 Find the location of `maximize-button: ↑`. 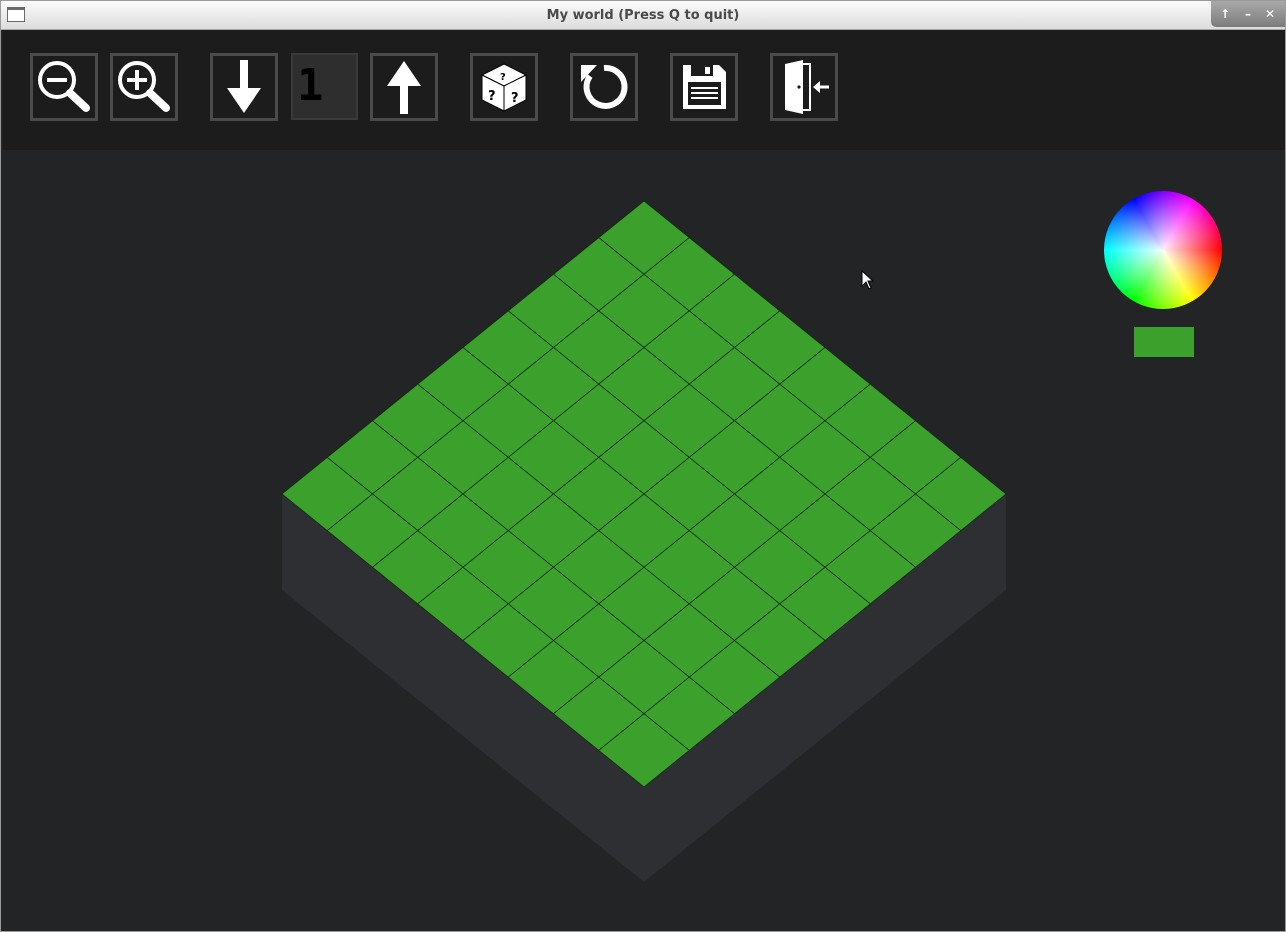

maximize-button: ↑ is located at coordinates (1225, 14).